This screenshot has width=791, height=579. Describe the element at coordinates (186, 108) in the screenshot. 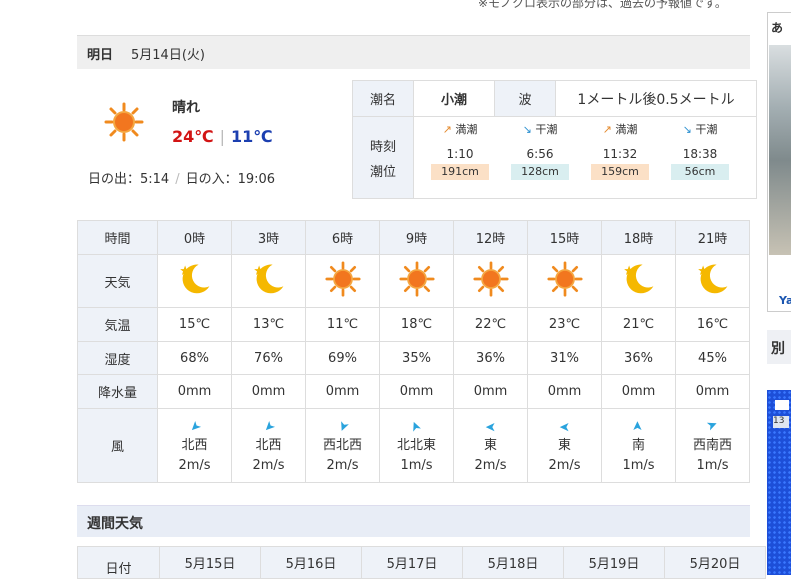

I see `weather-condition: 晴れ` at that location.